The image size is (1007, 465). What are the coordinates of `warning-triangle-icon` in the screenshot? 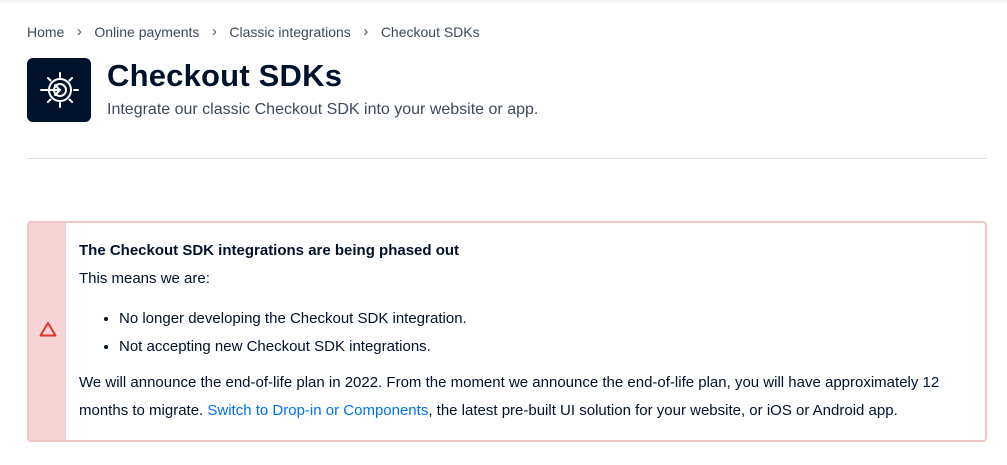 It's located at (48, 331).